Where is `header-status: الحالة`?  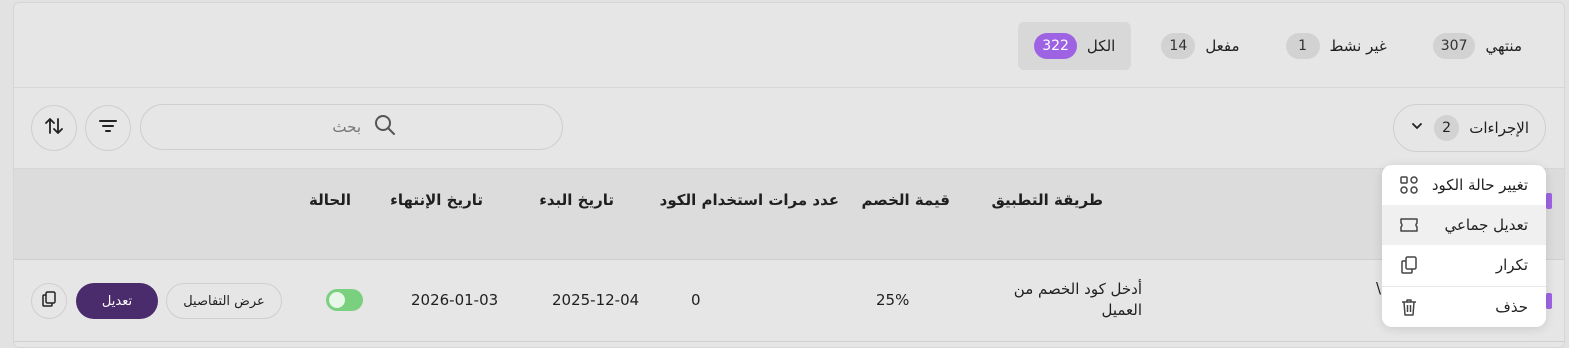
header-status: الحالة is located at coordinates (330, 200).